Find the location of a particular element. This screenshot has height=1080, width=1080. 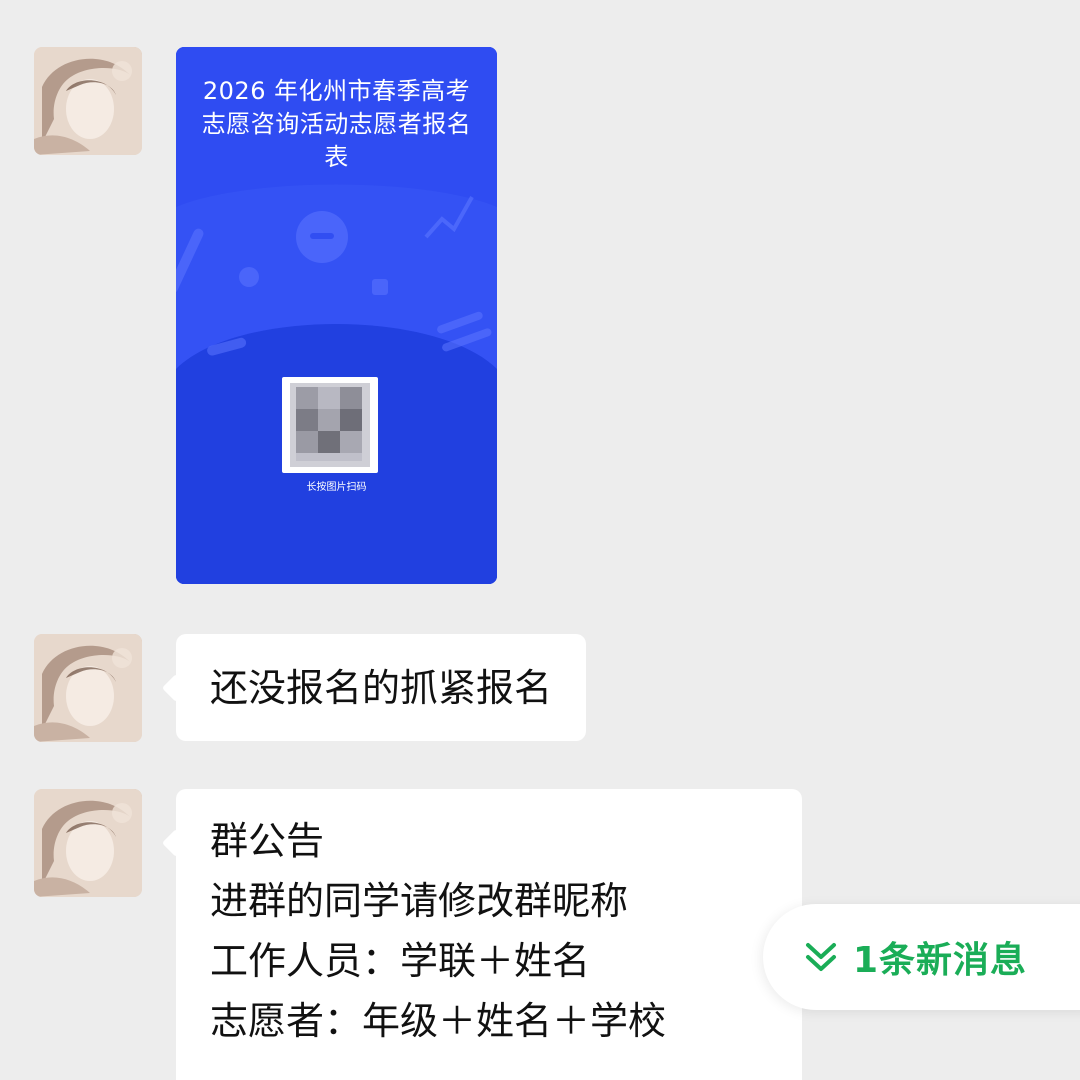

qr-code-blurred is located at coordinates (330, 425).